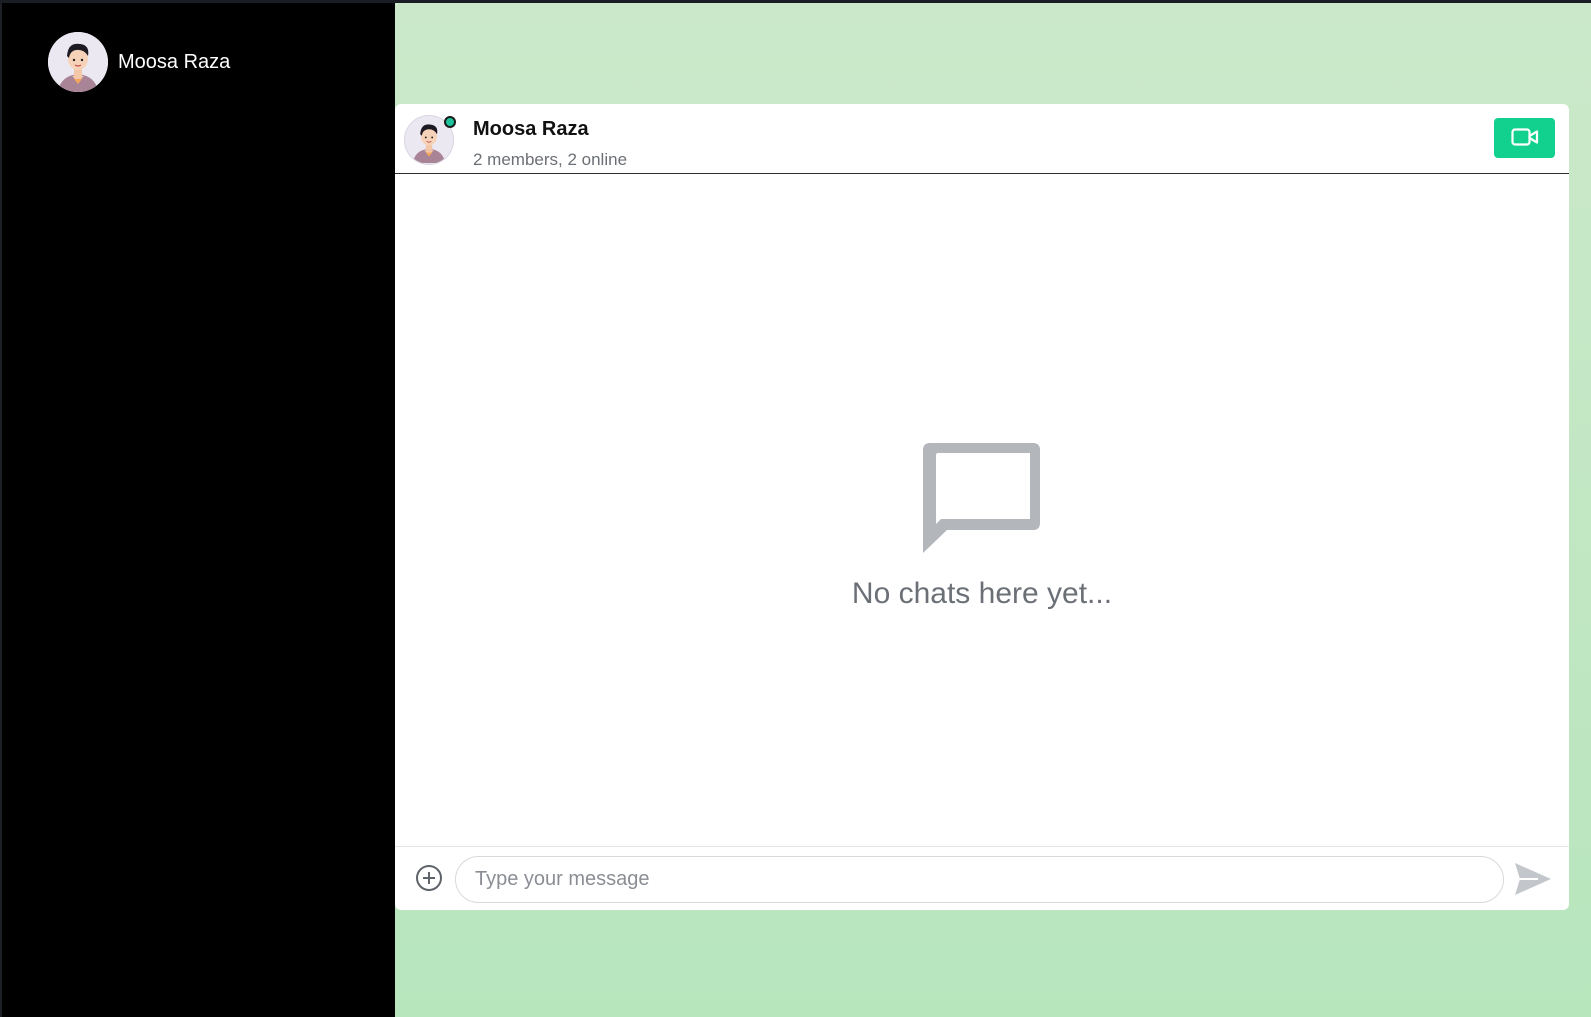  What do you see at coordinates (450, 122) in the screenshot?
I see `online-status-indicator` at bounding box center [450, 122].